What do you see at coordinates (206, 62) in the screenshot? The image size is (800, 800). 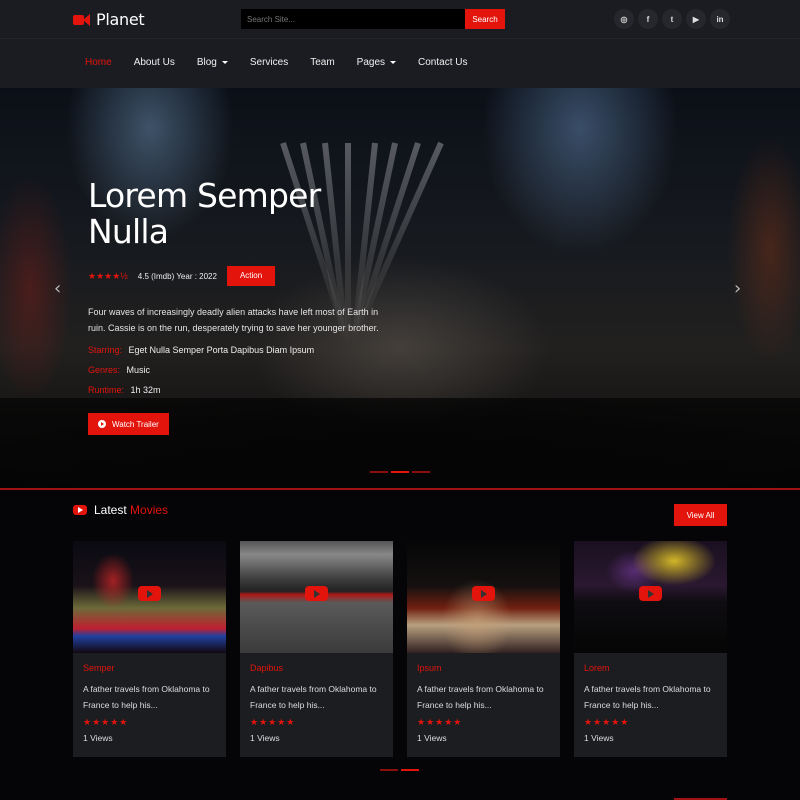 I see `nav-label: Blog` at bounding box center [206, 62].